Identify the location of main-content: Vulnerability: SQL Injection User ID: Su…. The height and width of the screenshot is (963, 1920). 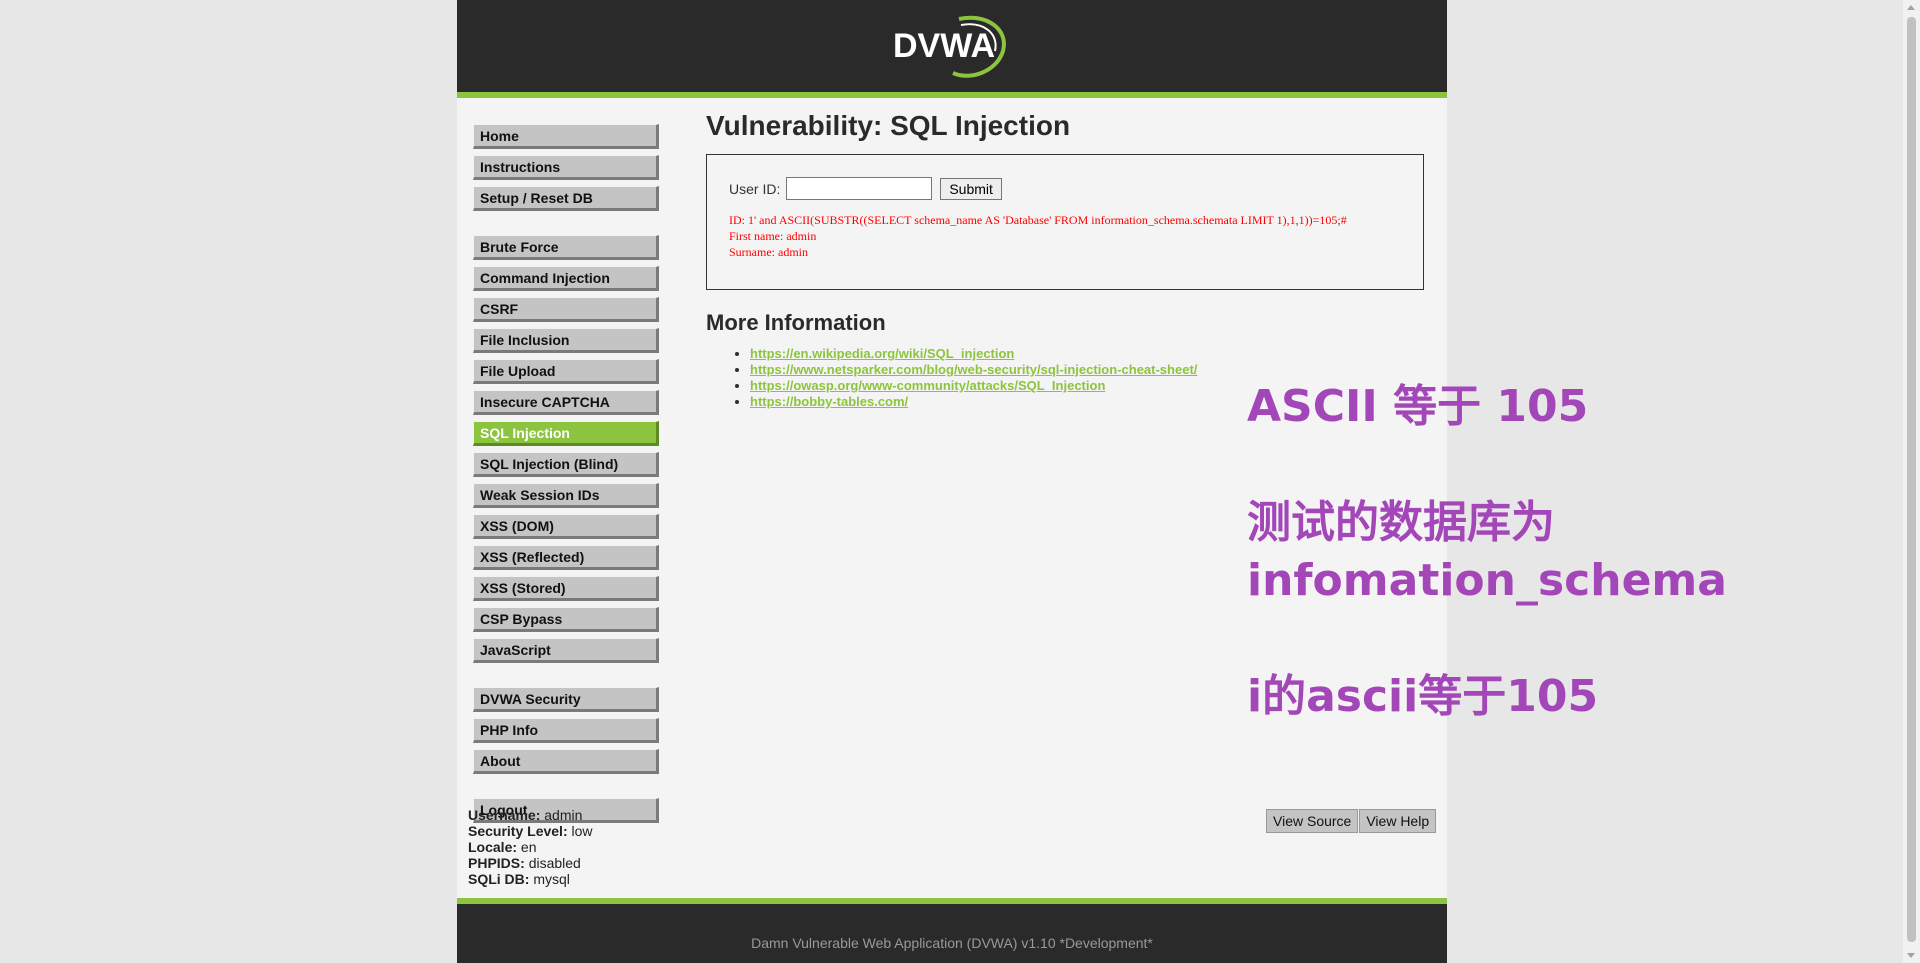
(1071, 260).